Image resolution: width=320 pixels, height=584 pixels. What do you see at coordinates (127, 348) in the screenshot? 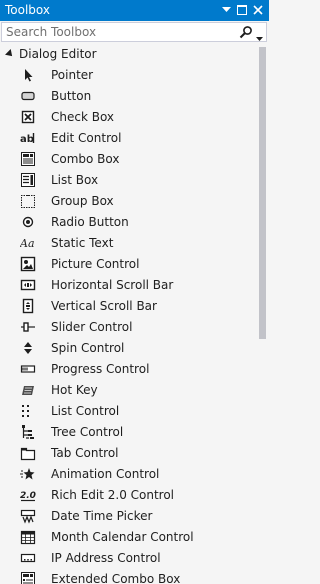
I see `toolbox-item-spin-control: Spin Control` at bounding box center [127, 348].